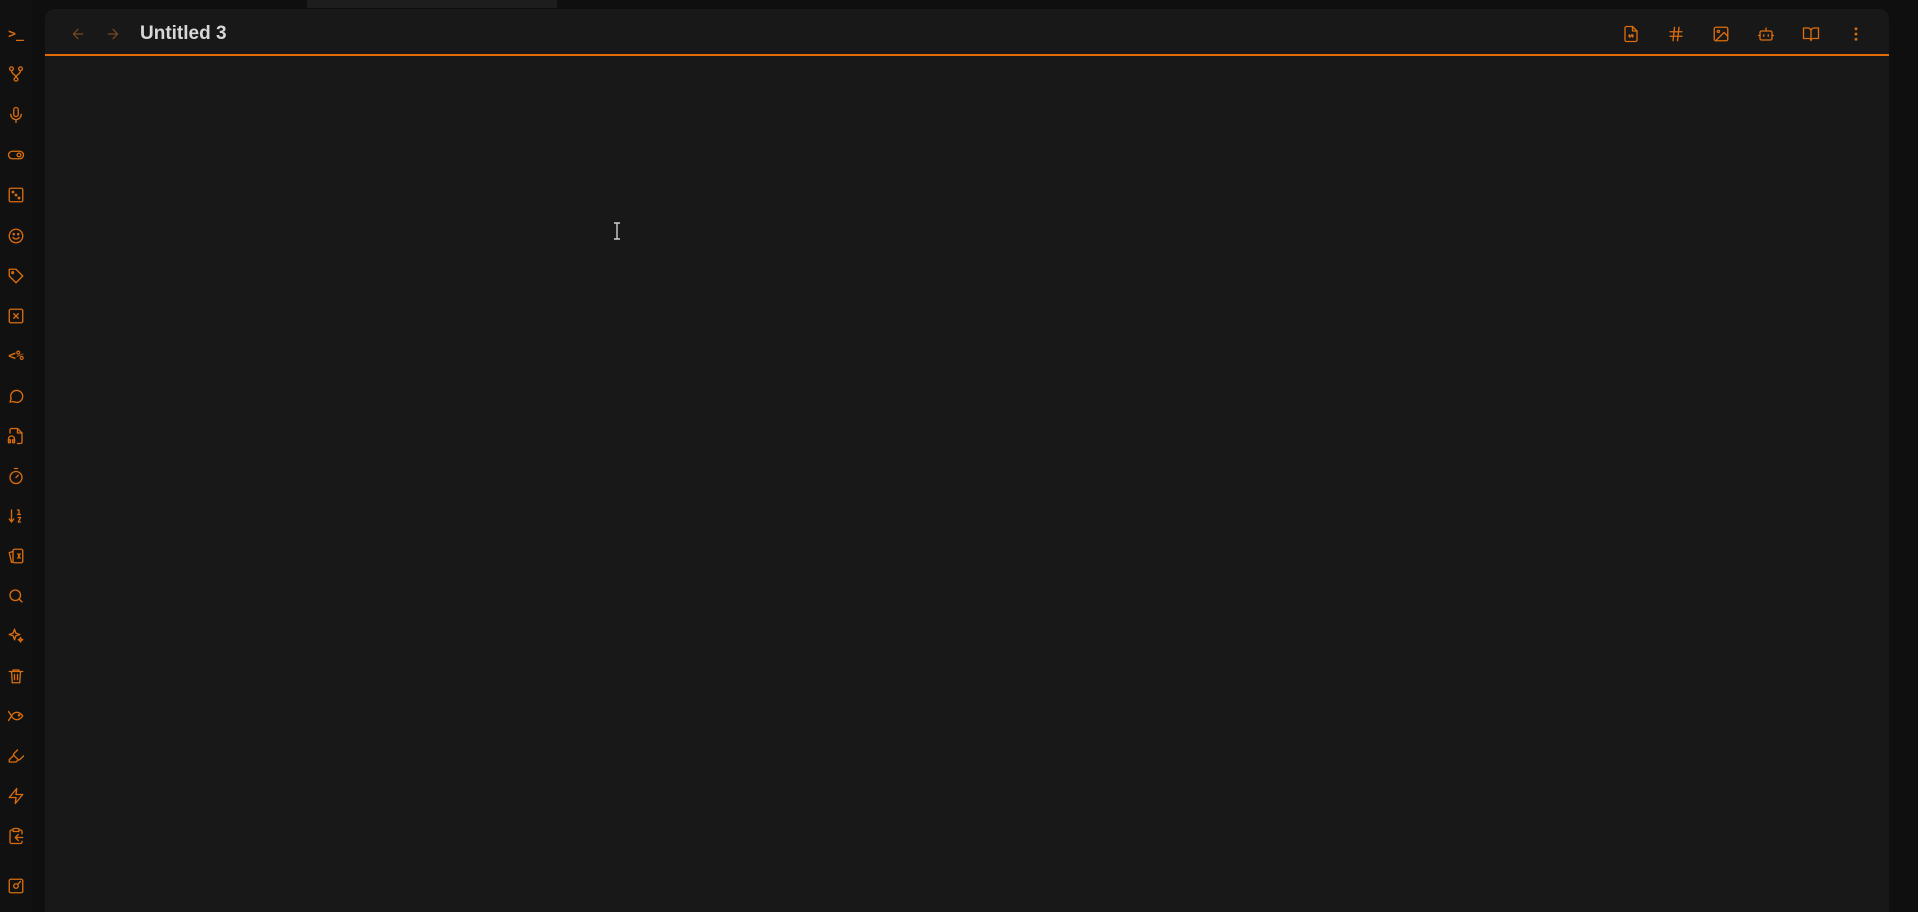  I want to click on templater-icon: <%, so click(16, 356).